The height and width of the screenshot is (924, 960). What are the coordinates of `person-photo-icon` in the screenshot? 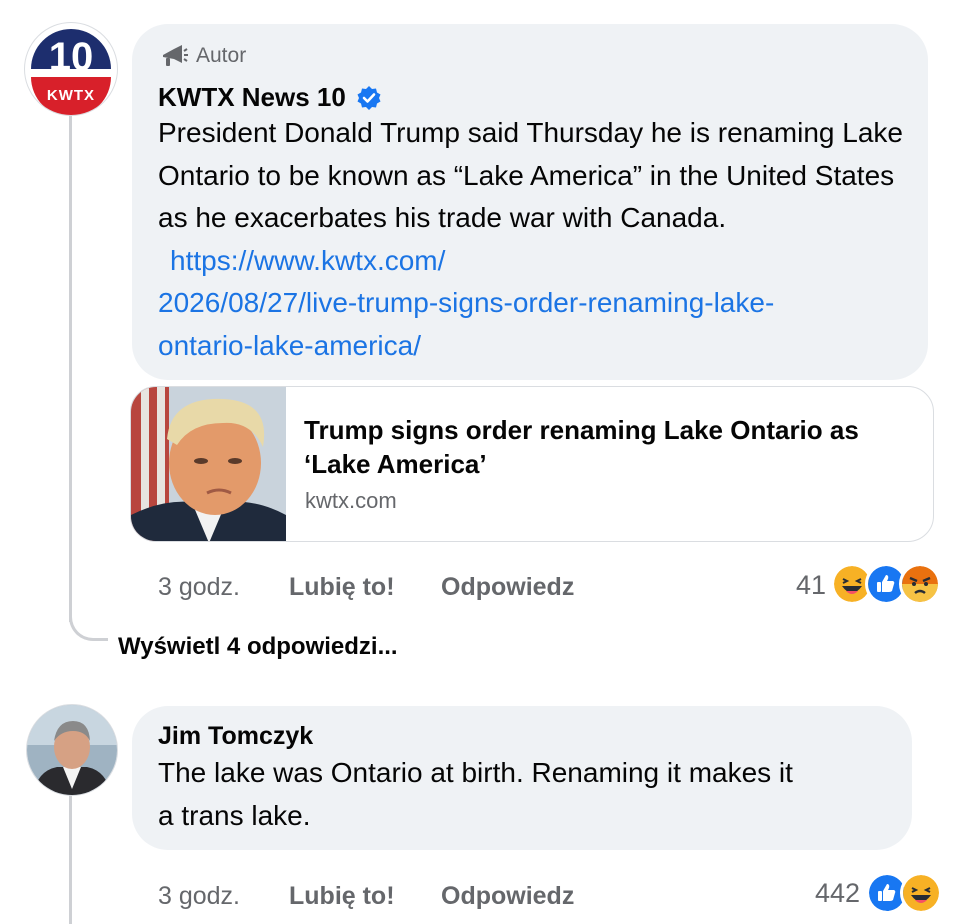 It's located at (208, 464).